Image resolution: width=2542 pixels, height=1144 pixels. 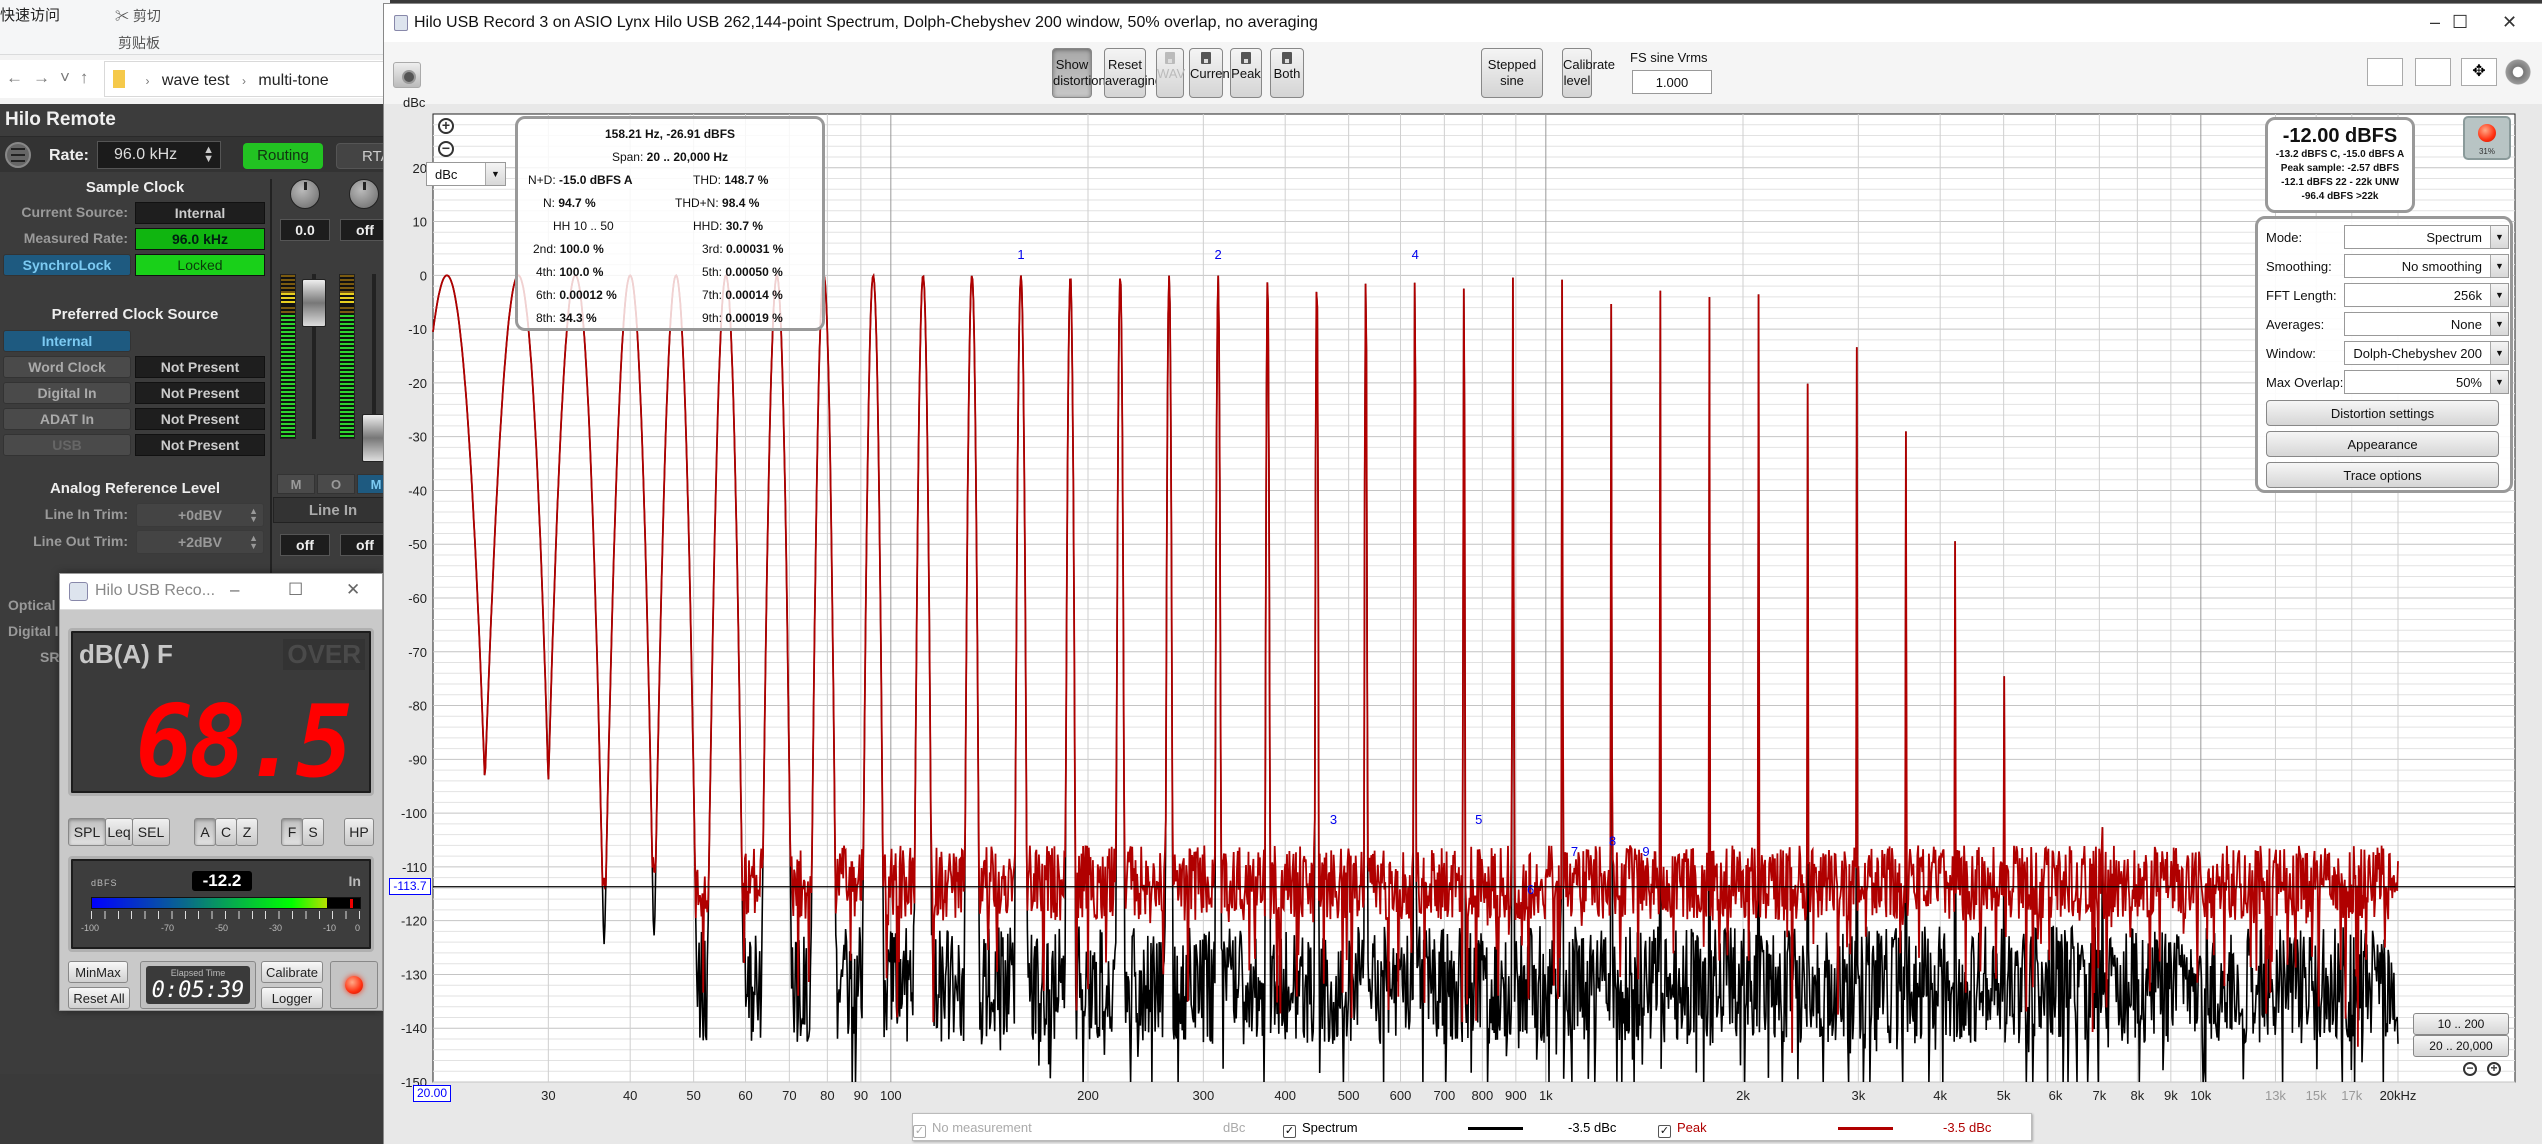 I want to click on mode-select: Spectrum ▼, so click(x=2426, y=237).